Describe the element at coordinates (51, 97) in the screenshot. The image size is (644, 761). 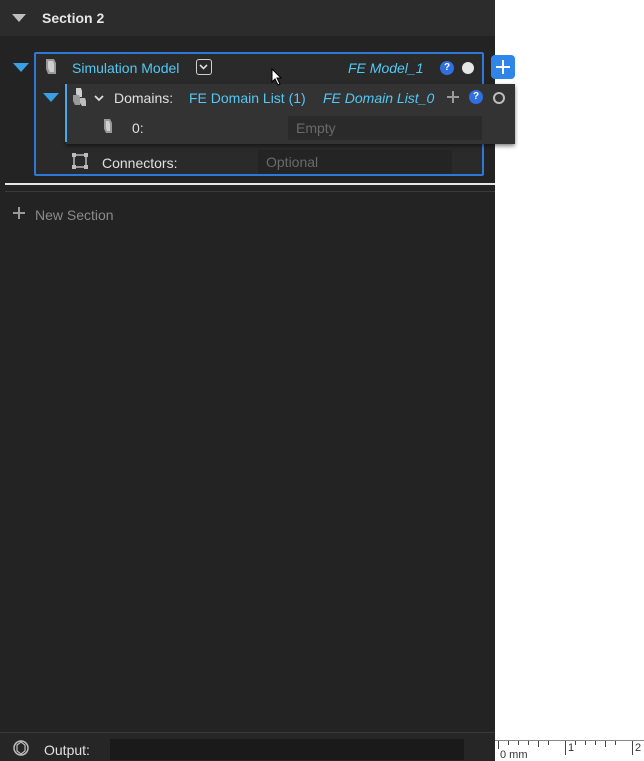
I see `expand-domains-arrow-icon` at that location.